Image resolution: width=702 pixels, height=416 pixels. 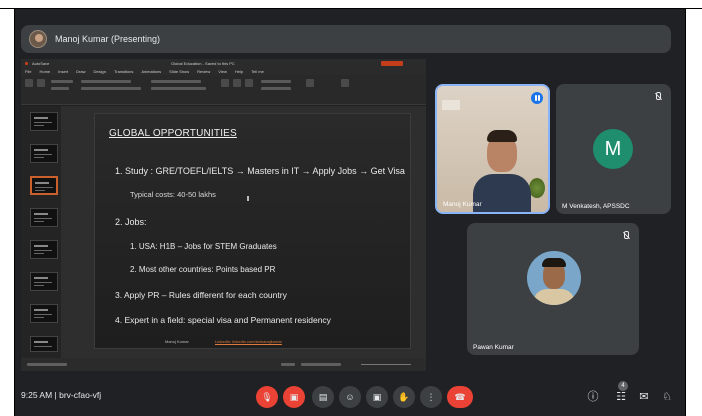 What do you see at coordinates (276, 88) in the screenshot?
I see `shape-outline-control` at bounding box center [276, 88].